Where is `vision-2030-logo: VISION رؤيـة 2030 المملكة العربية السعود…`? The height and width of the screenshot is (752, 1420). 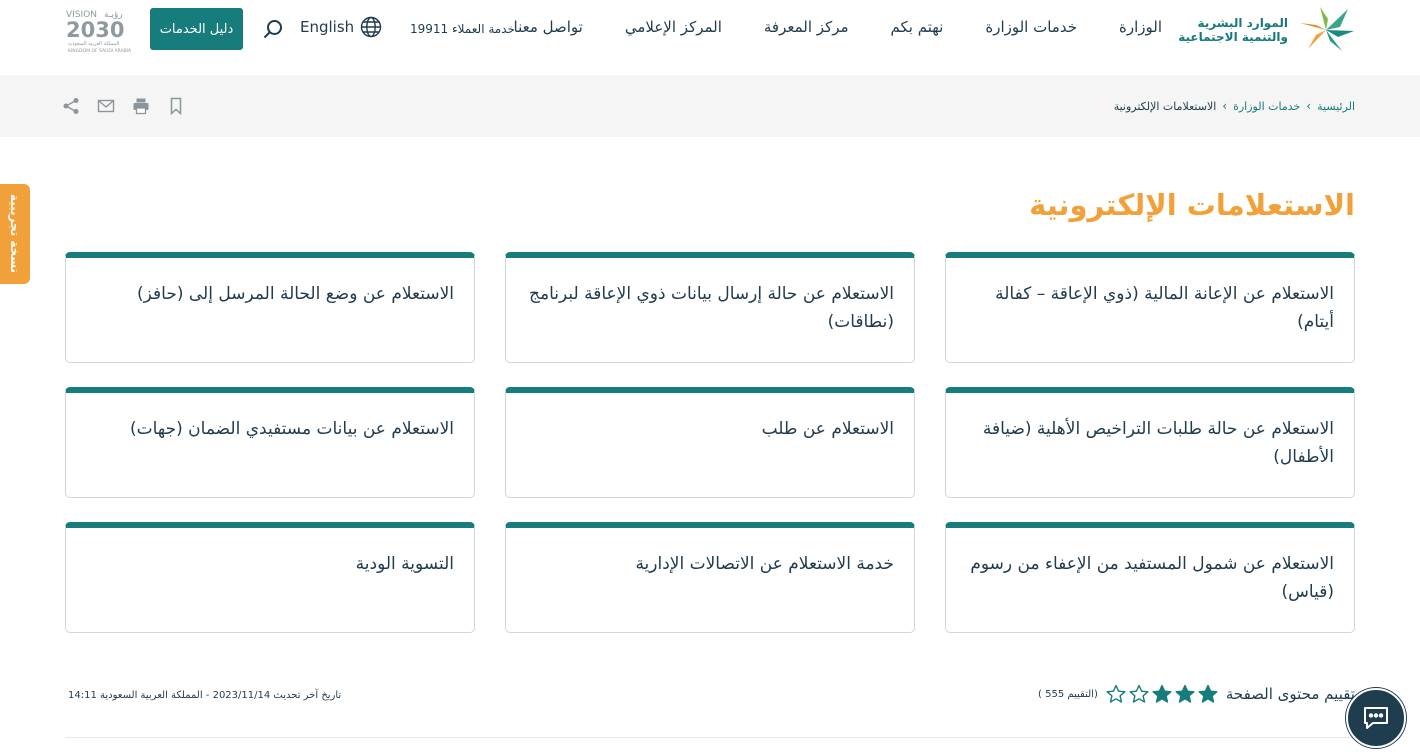
vision-2030-logo: VISION رؤيـة 2030 المملكة العربية السعود… is located at coordinates (99, 30).